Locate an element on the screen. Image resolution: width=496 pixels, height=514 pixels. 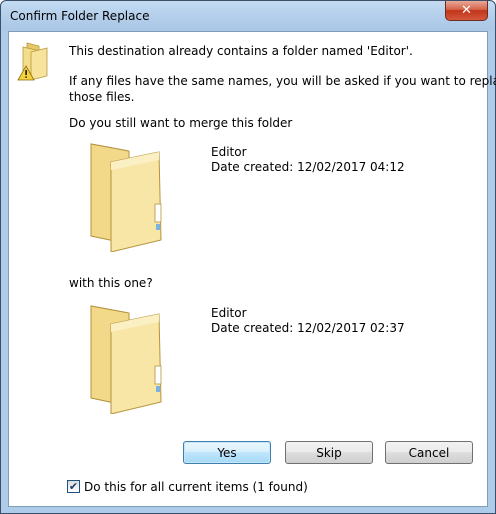
message-line-3: those files. is located at coordinates (102, 97).